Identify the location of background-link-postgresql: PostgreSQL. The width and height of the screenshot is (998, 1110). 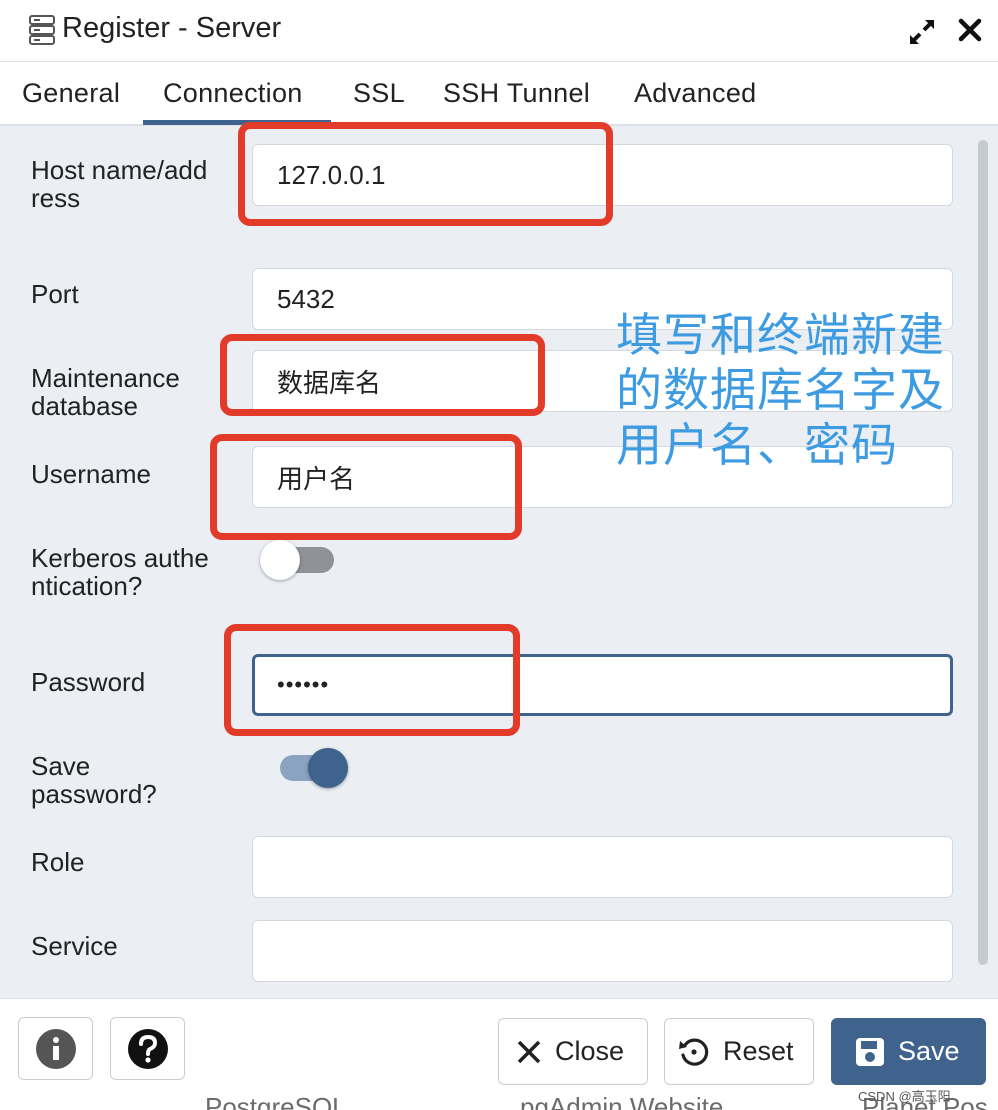
(276, 1101).